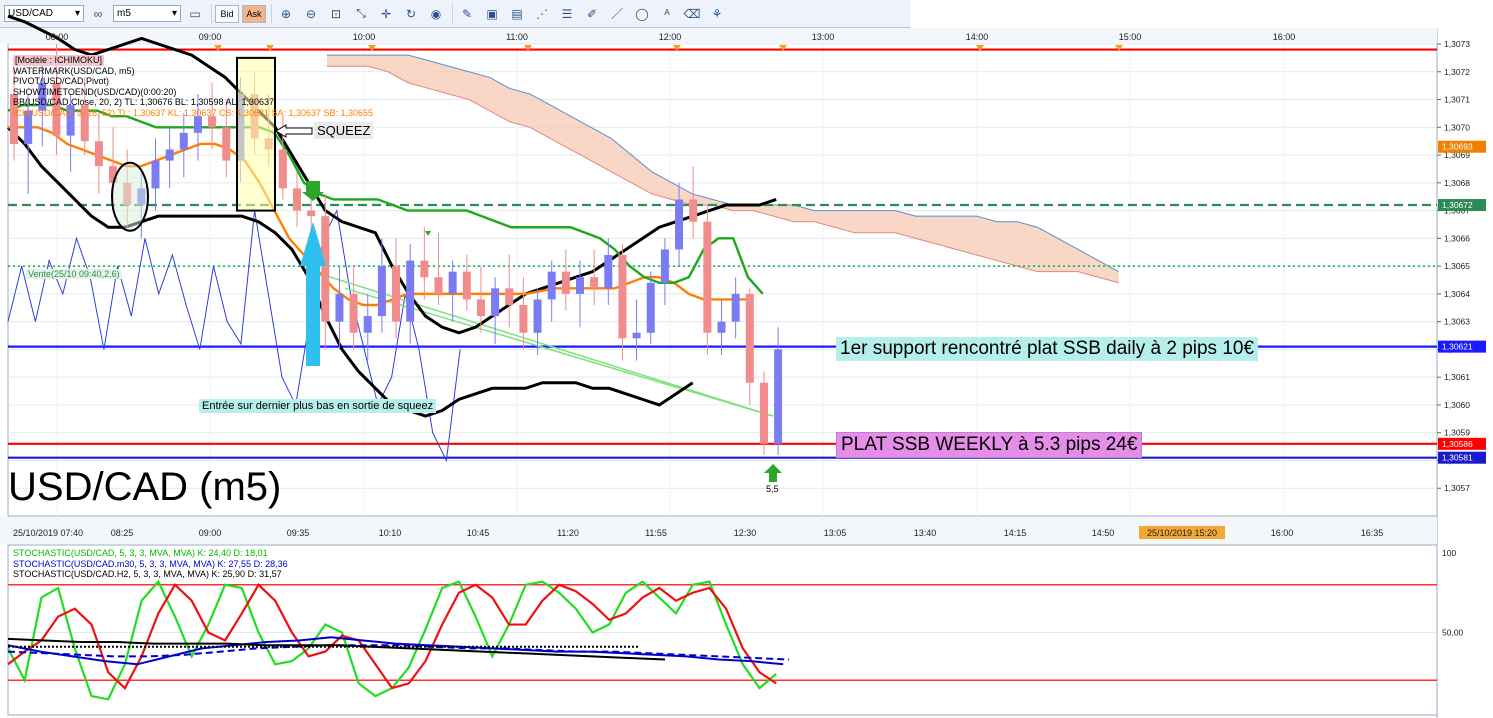  Describe the element at coordinates (1015, 533) in the screenshot. I see `bottom-time-label: 14:15` at that location.